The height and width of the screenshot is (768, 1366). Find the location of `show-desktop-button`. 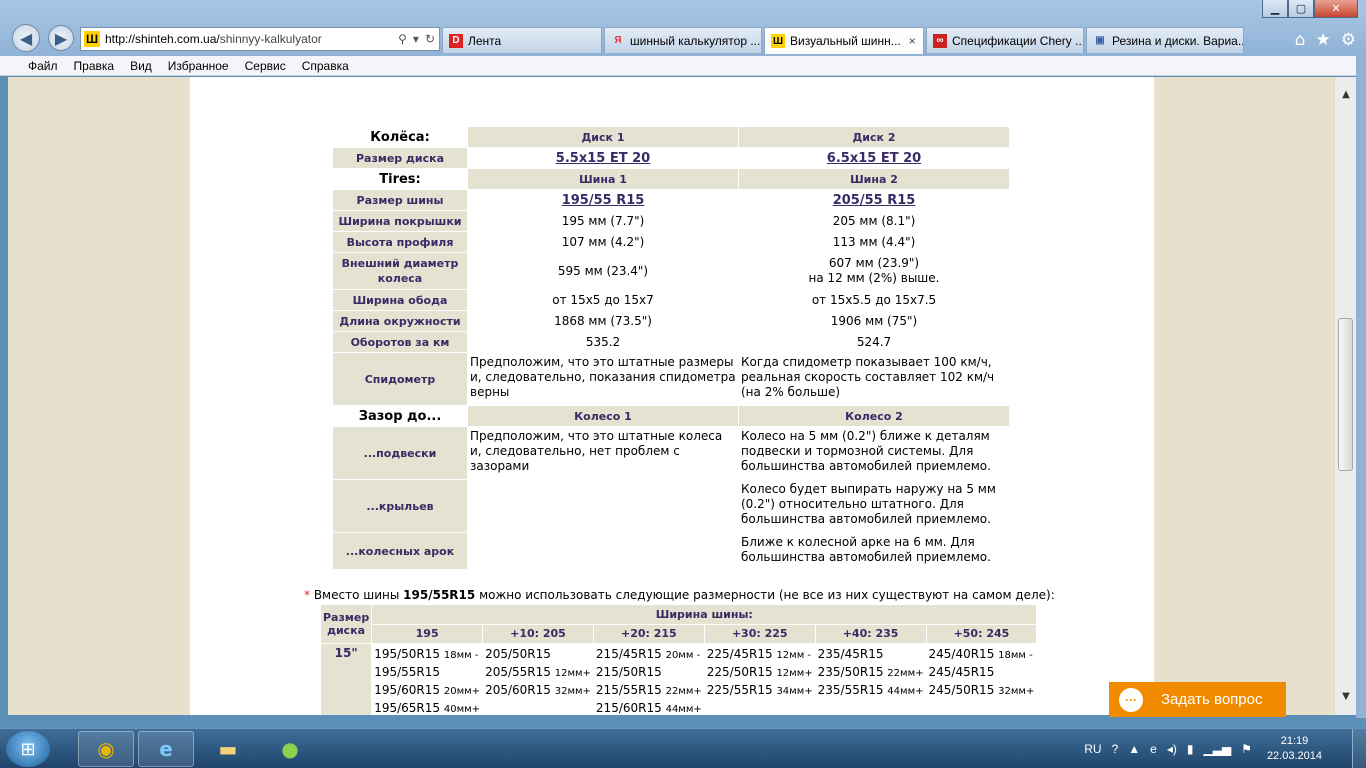

show-desktop-button is located at coordinates (1359, 748).